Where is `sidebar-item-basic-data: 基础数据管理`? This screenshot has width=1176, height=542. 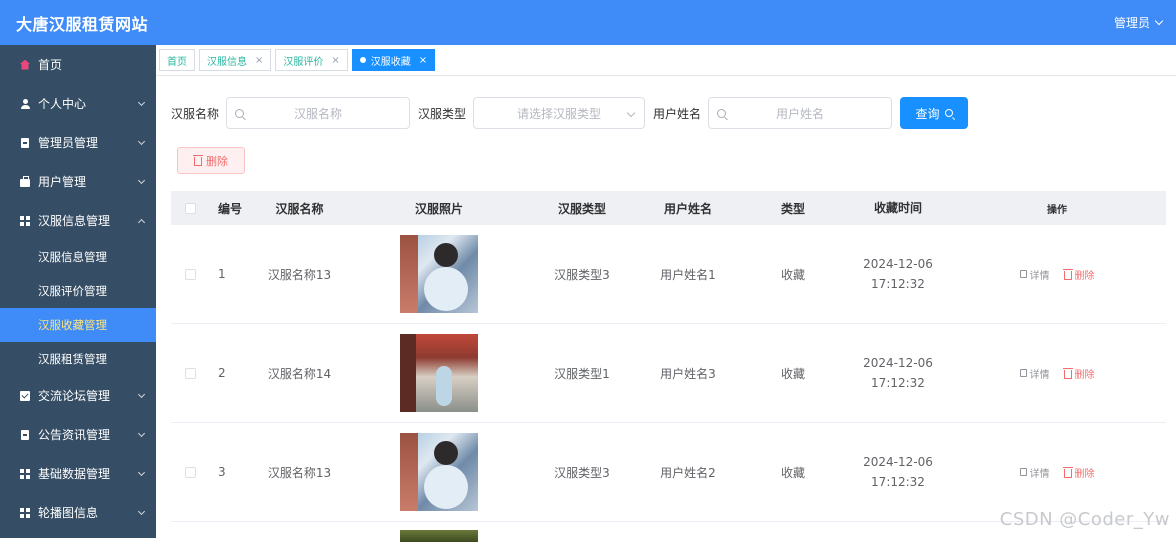 sidebar-item-basic-data: 基础数据管理 is located at coordinates (78, 473).